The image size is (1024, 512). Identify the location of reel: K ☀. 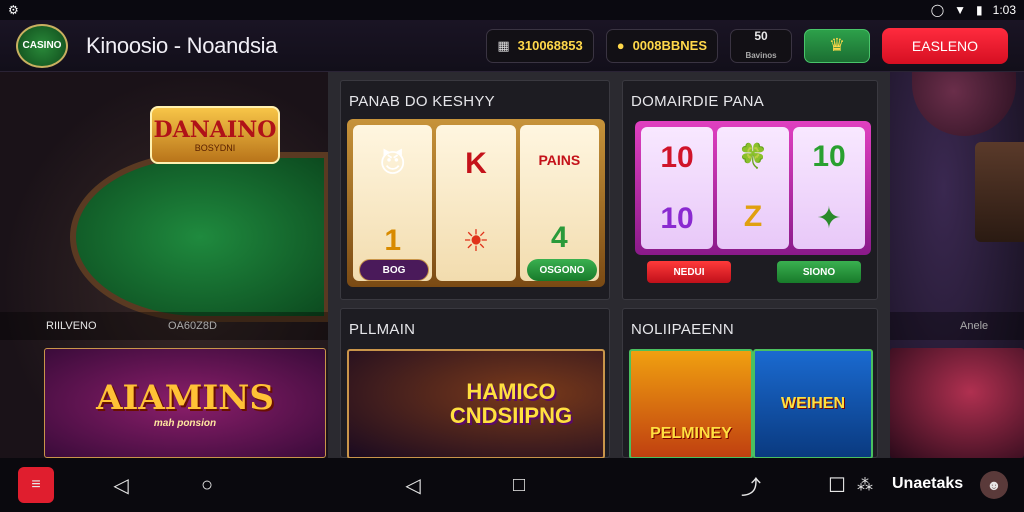
(476, 203).